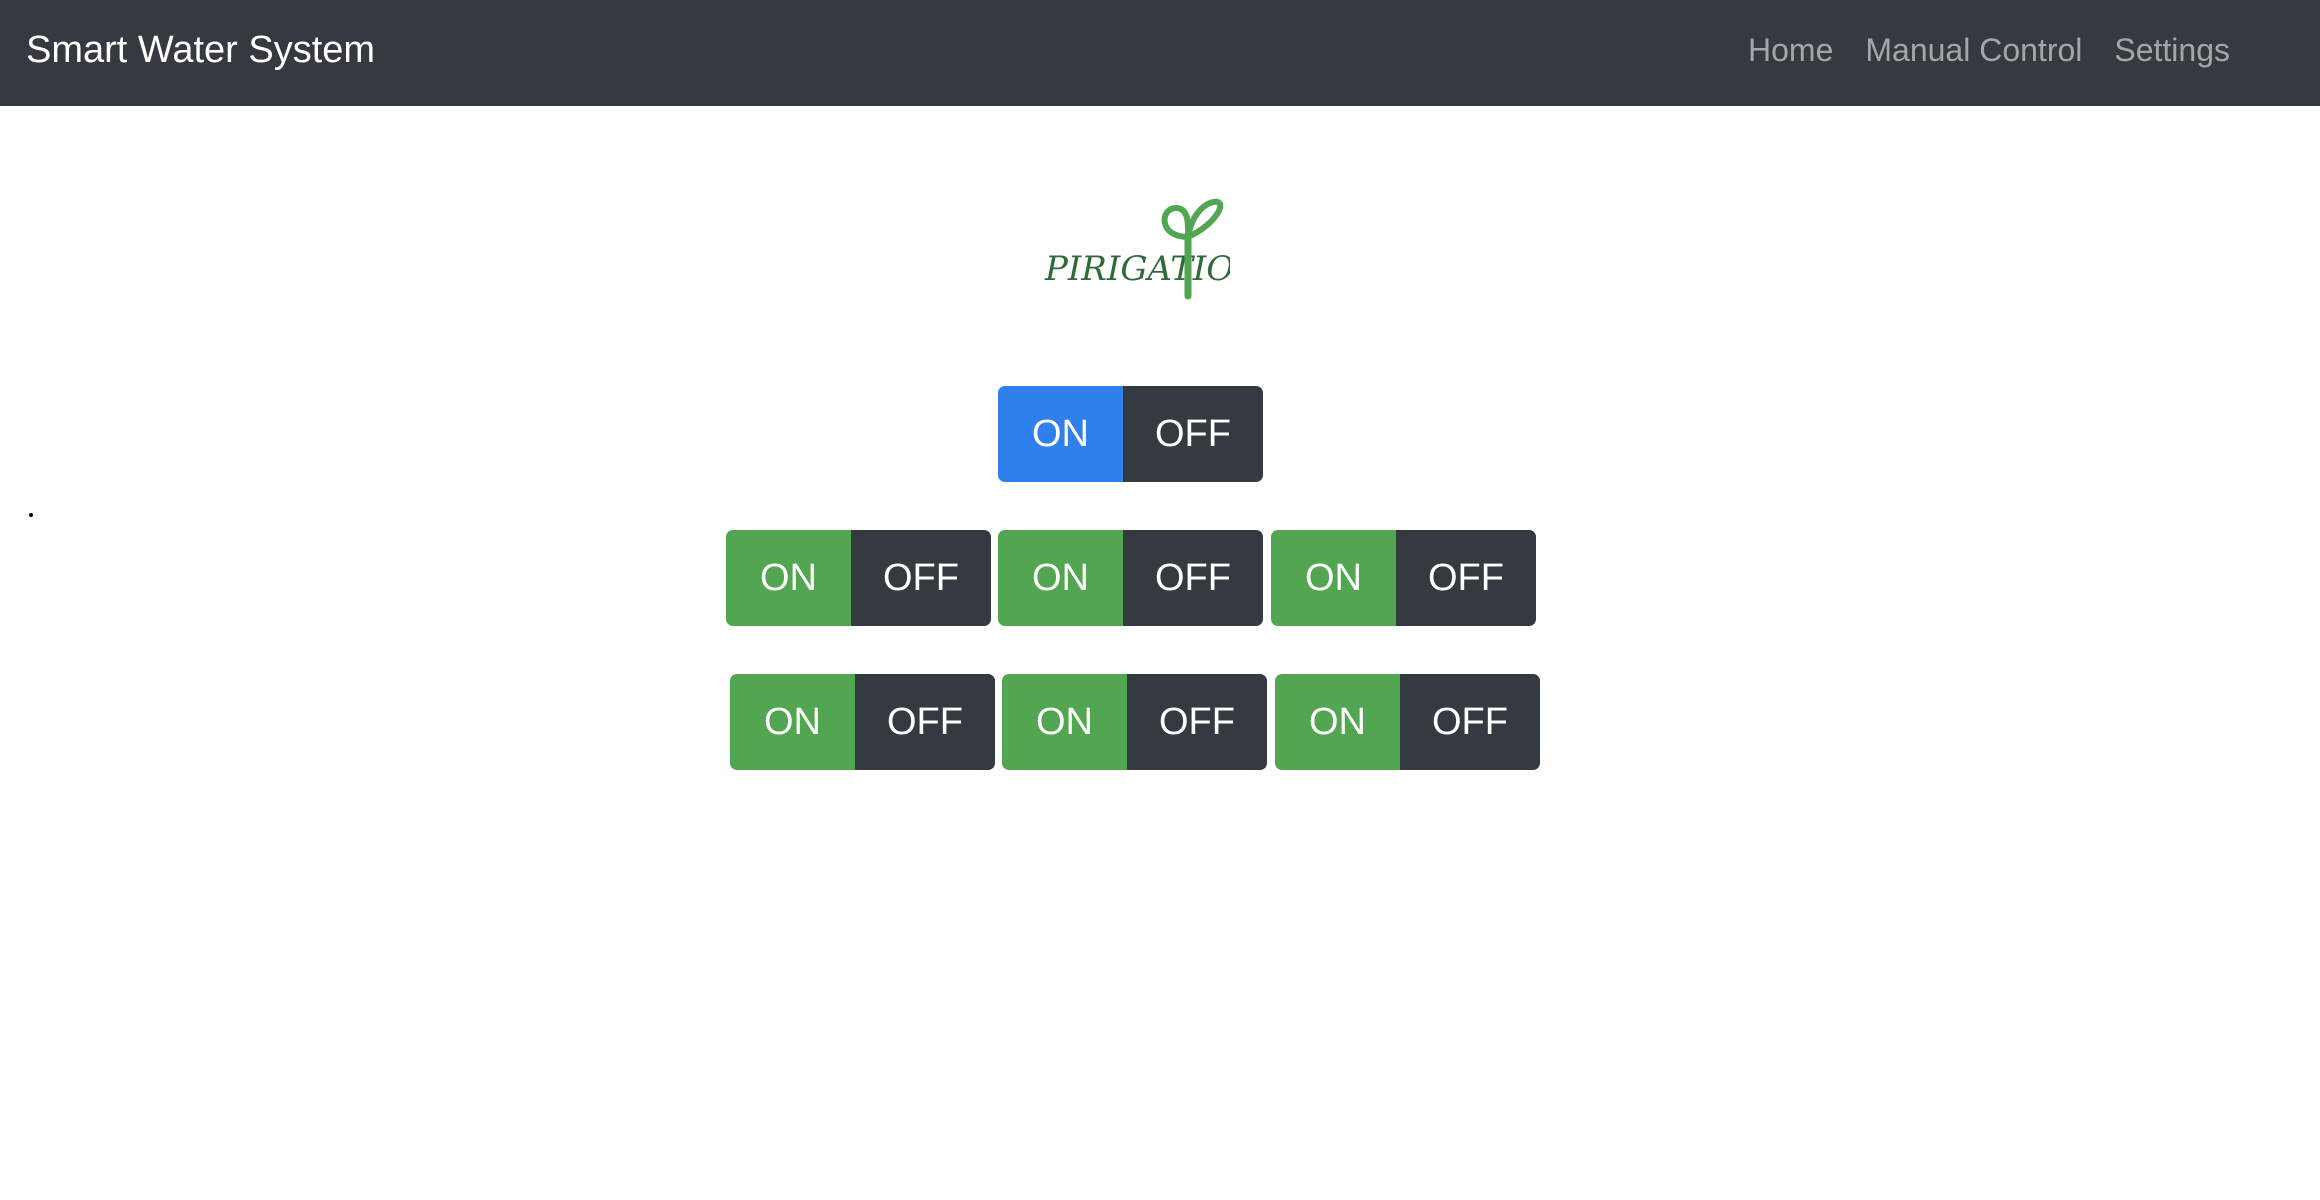 This screenshot has height=1200, width=2320. I want to click on zone-switch-1: ON OFF, so click(858, 578).